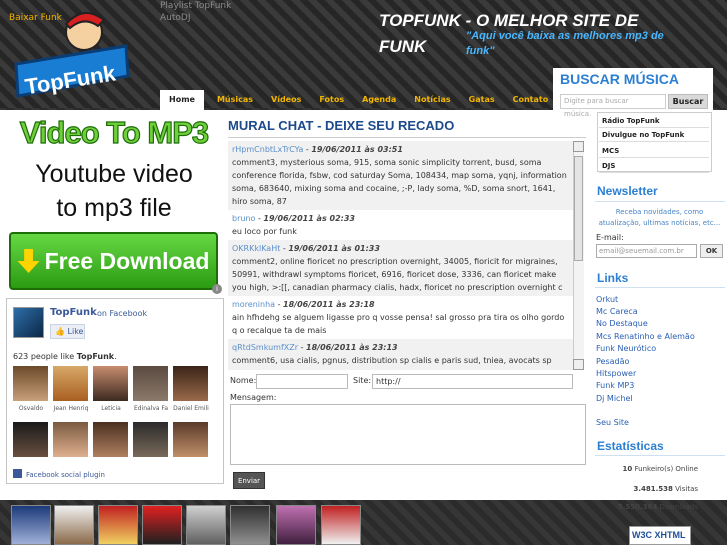 The width and height of the screenshot is (727, 545). I want to click on nav-home: Home, so click(182, 100).